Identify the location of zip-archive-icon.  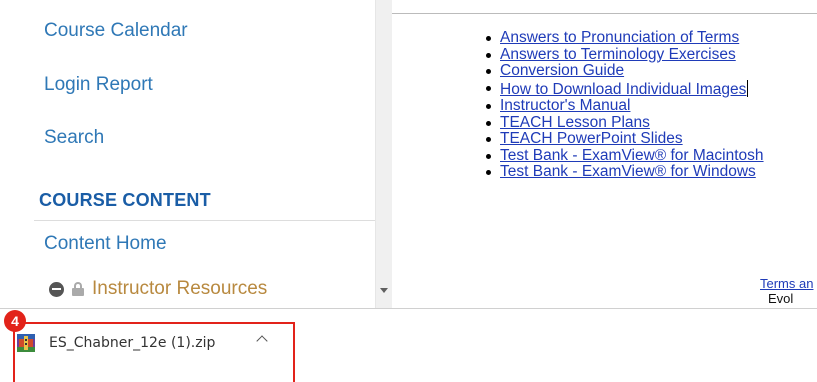
(26, 343).